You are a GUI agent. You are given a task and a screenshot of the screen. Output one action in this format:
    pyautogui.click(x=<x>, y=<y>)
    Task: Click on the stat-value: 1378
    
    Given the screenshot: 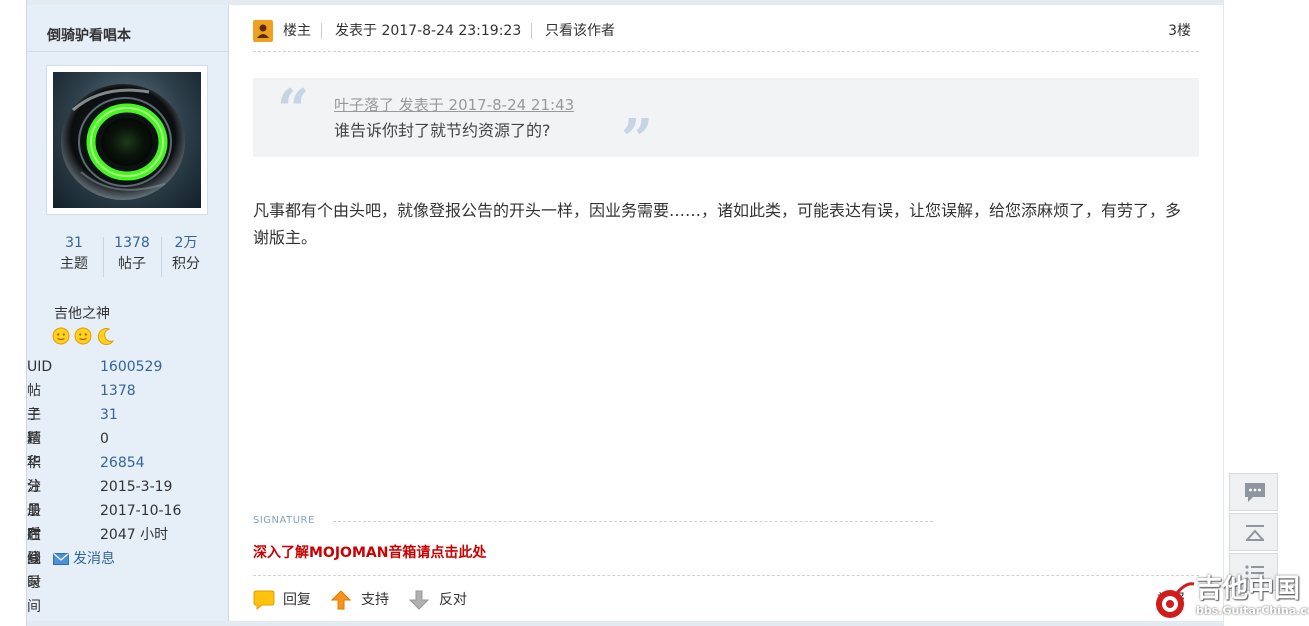 What is the action you would take?
    pyautogui.click(x=132, y=243)
    